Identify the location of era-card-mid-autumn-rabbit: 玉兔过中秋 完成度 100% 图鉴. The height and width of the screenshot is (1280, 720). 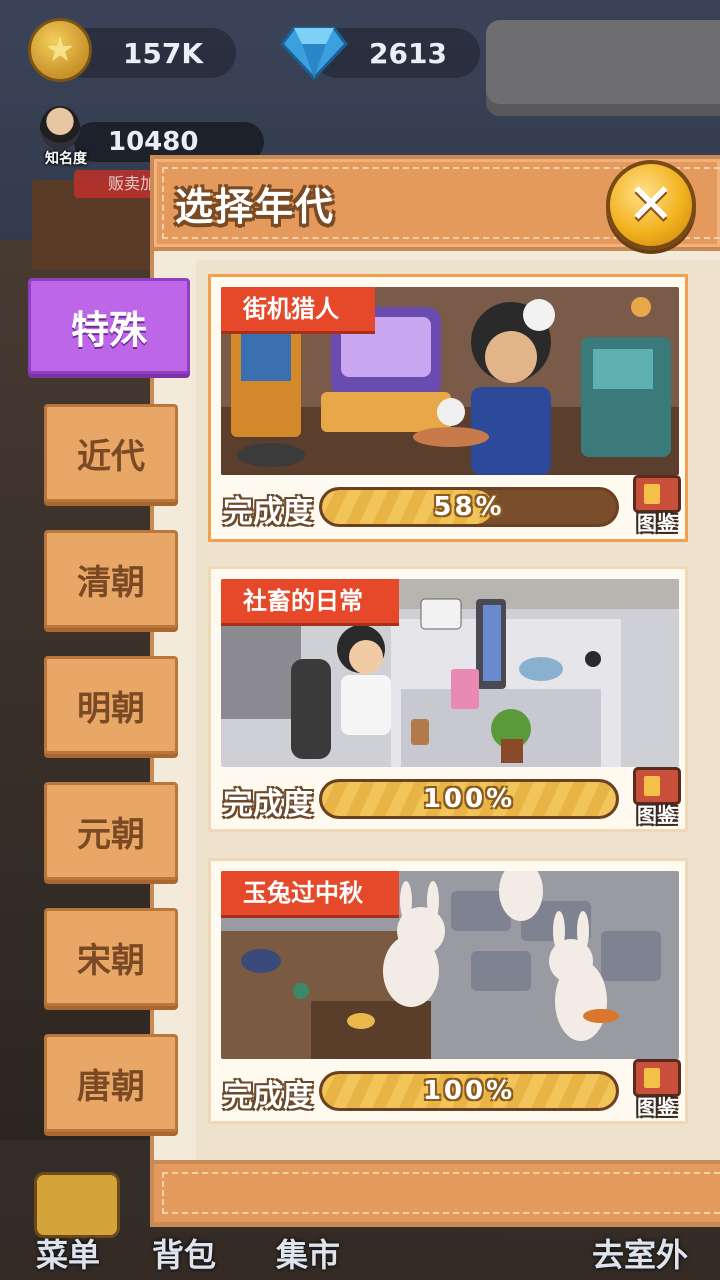
(448, 991).